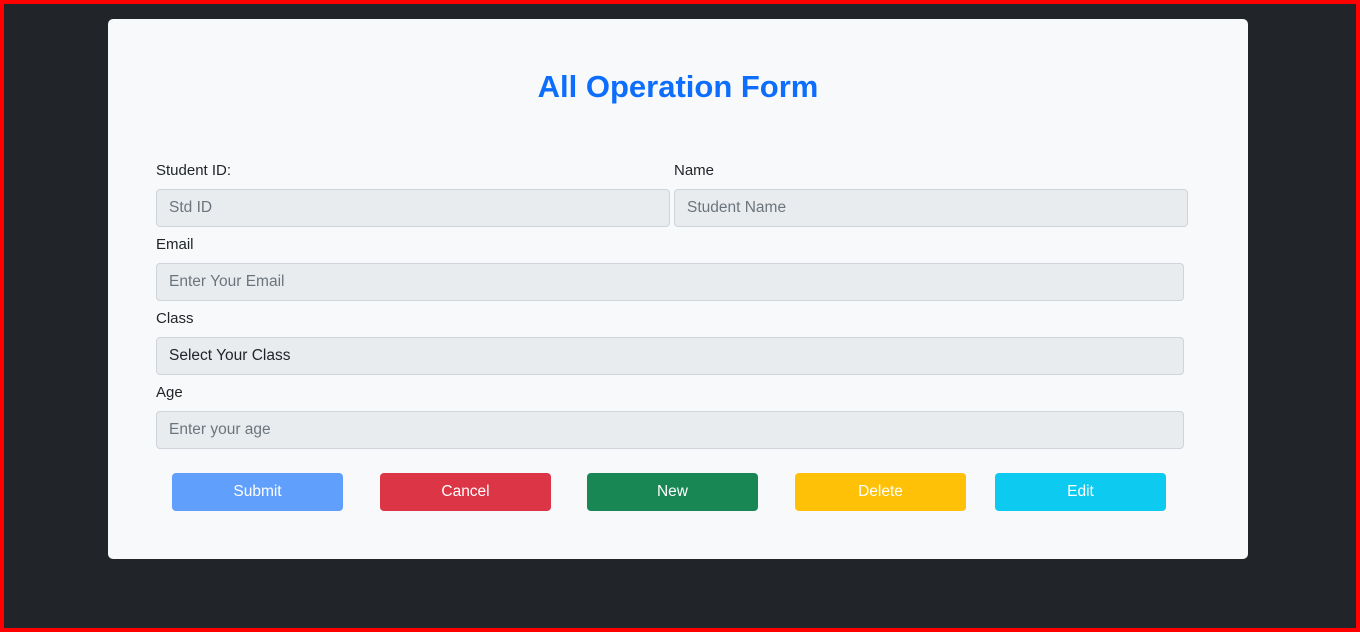  Describe the element at coordinates (670, 356) in the screenshot. I see `class-select: Select Your Class` at that location.